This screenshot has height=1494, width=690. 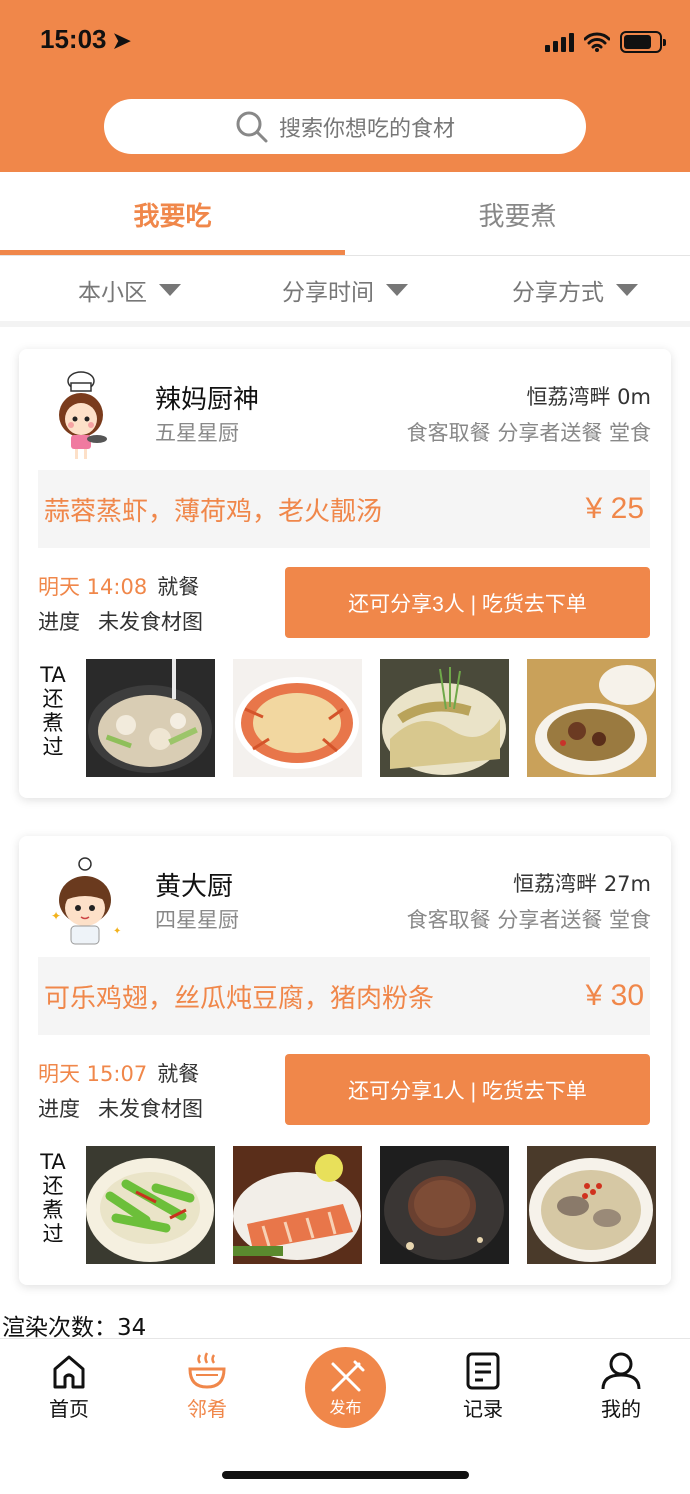 I want to click on chef-level: 四星星厨, so click(x=197, y=920).